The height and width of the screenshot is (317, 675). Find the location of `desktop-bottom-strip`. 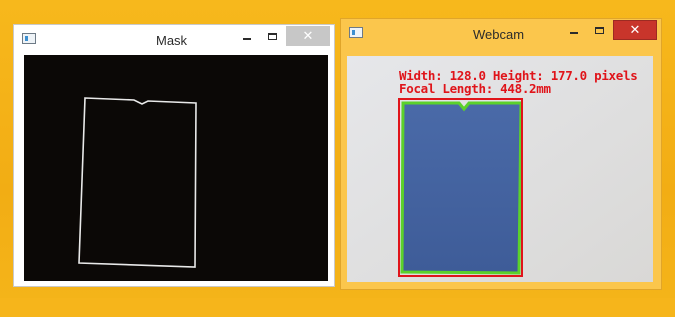

desktop-bottom-strip is located at coordinates (337, 307).